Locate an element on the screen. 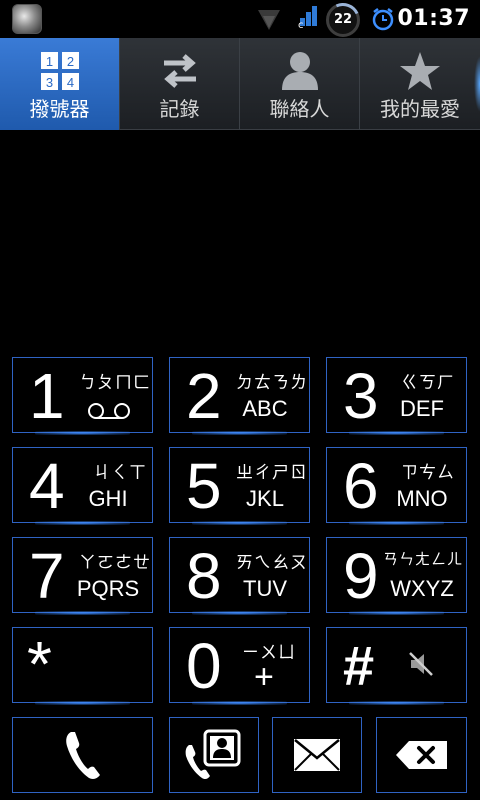 The height and width of the screenshot is (800, 480). key-bopomofo: ㄓㄔㄕㄖ is located at coordinates (272, 473).